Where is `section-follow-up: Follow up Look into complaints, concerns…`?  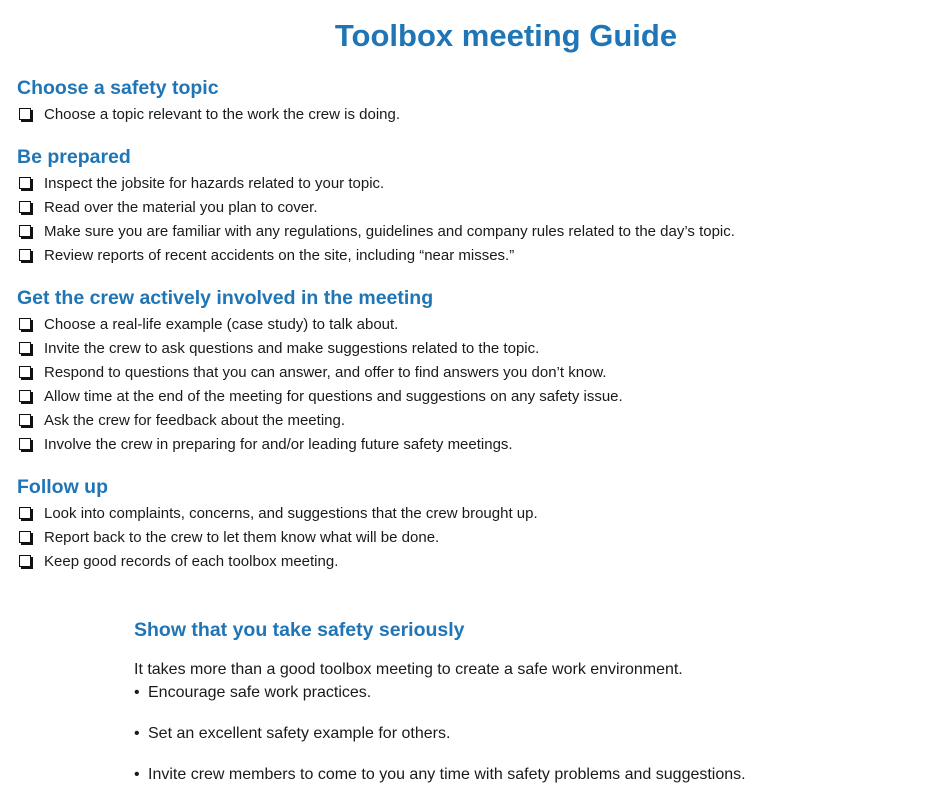 section-follow-up: Follow up Look into complaints, concerns… is located at coordinates (277, 524).